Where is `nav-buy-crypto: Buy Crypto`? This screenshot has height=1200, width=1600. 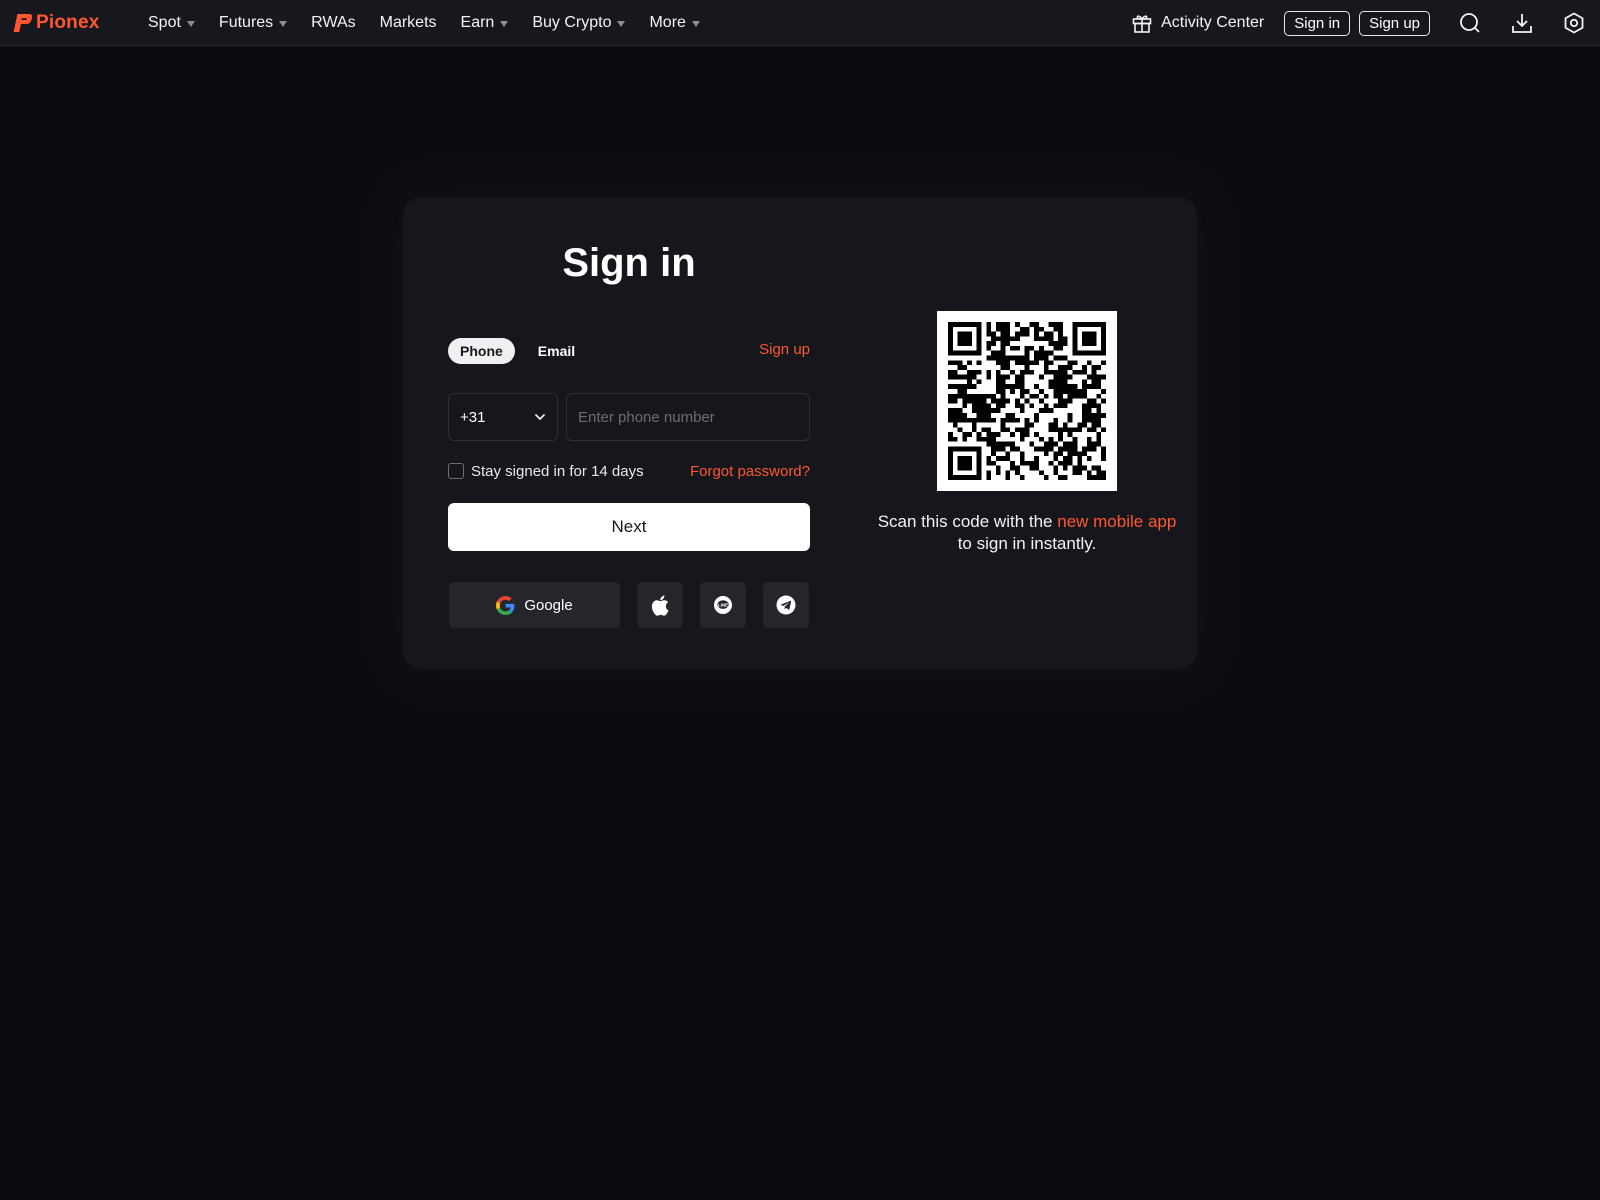
nav-buy-crypto: Buy Crypto is located at coordinates (579, 23).